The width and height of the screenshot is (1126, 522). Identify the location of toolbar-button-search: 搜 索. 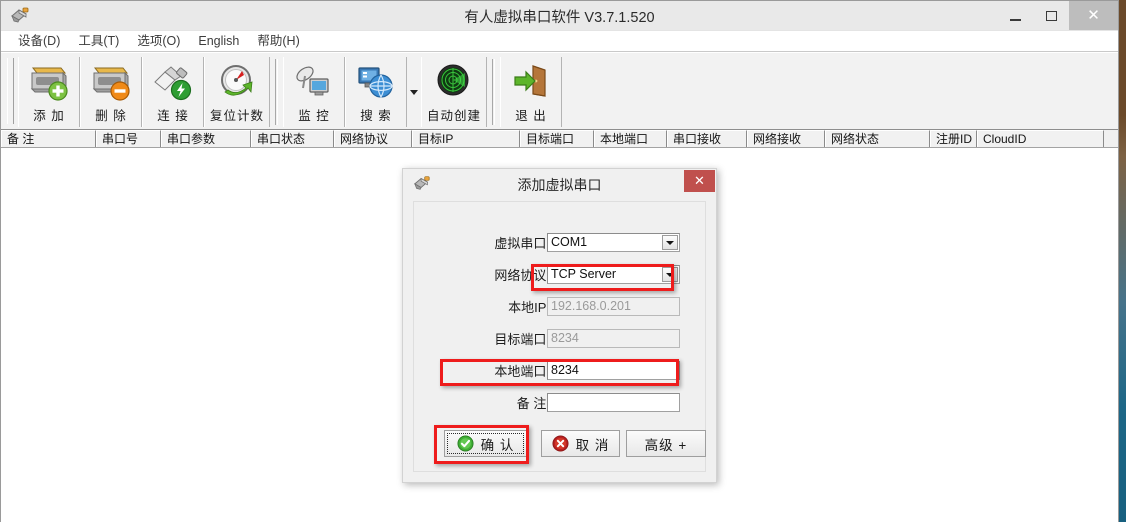
(376, 92).